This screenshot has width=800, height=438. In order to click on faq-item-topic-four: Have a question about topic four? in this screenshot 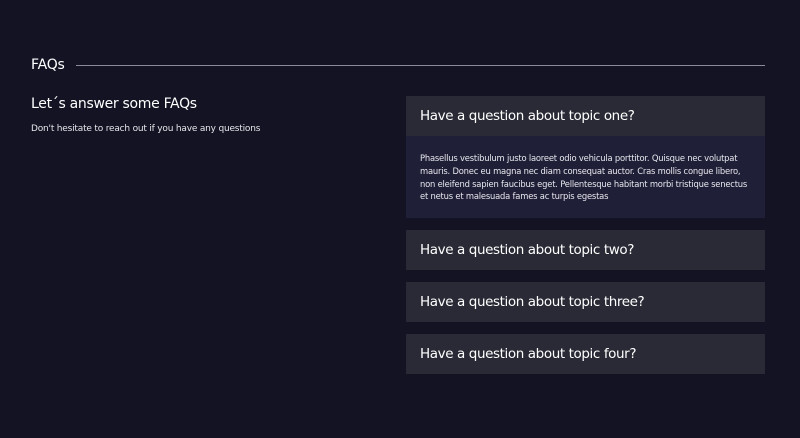, I will do `click(585, 354)`.